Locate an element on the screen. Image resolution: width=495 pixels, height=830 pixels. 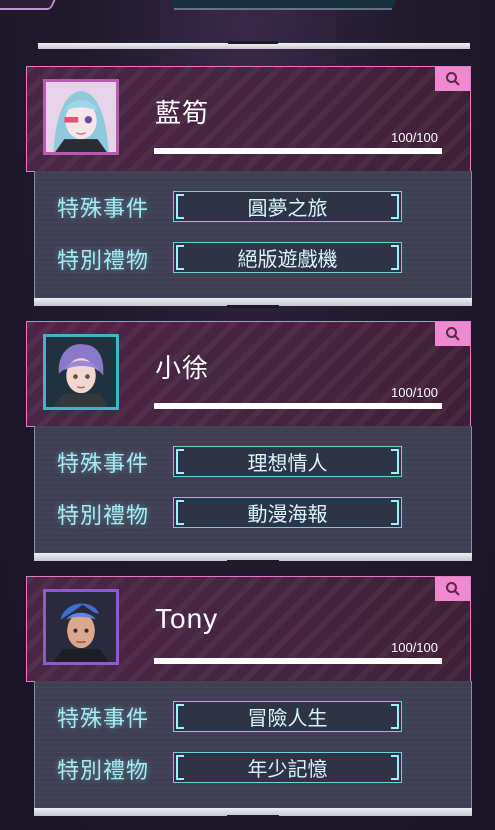
character-name: 小徐 is located at coordinates (182, 369).